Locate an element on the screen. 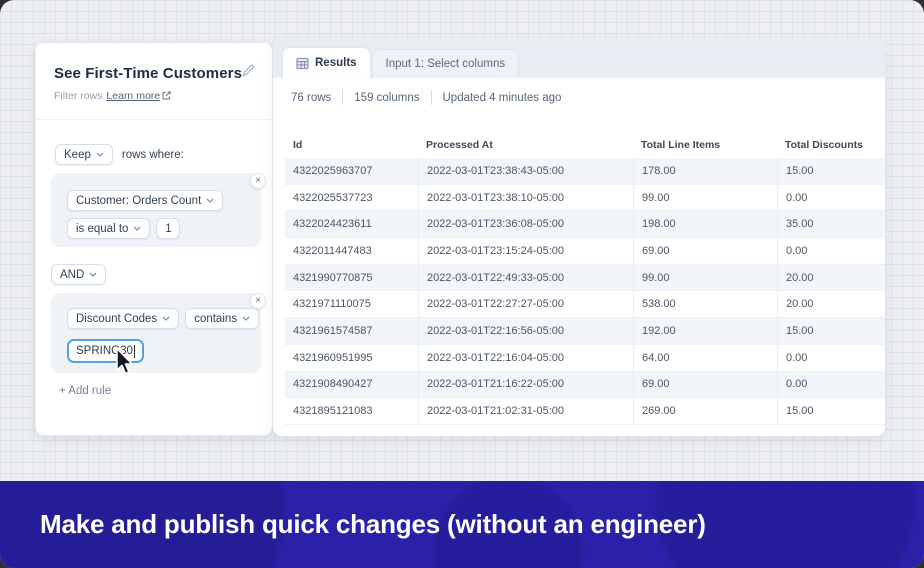 The width and height of the screenshot is (924, 568). cell-processed-at: 2022-03-01T23:15:24-05:00 is located at coordinates (525, 251).